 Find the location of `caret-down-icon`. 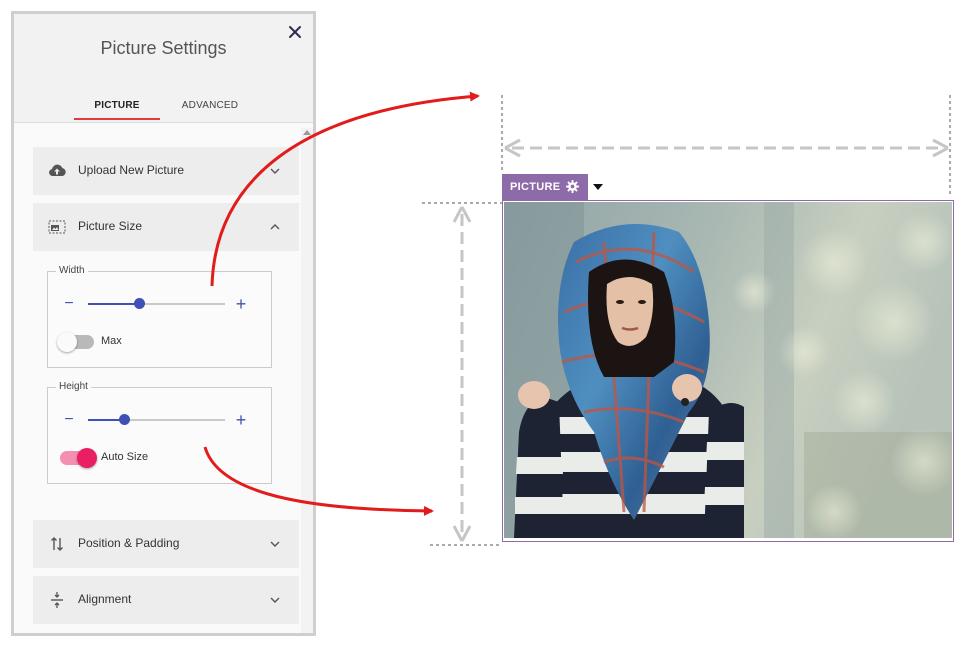

caret-down-icon is located at coordinates (598, 187).